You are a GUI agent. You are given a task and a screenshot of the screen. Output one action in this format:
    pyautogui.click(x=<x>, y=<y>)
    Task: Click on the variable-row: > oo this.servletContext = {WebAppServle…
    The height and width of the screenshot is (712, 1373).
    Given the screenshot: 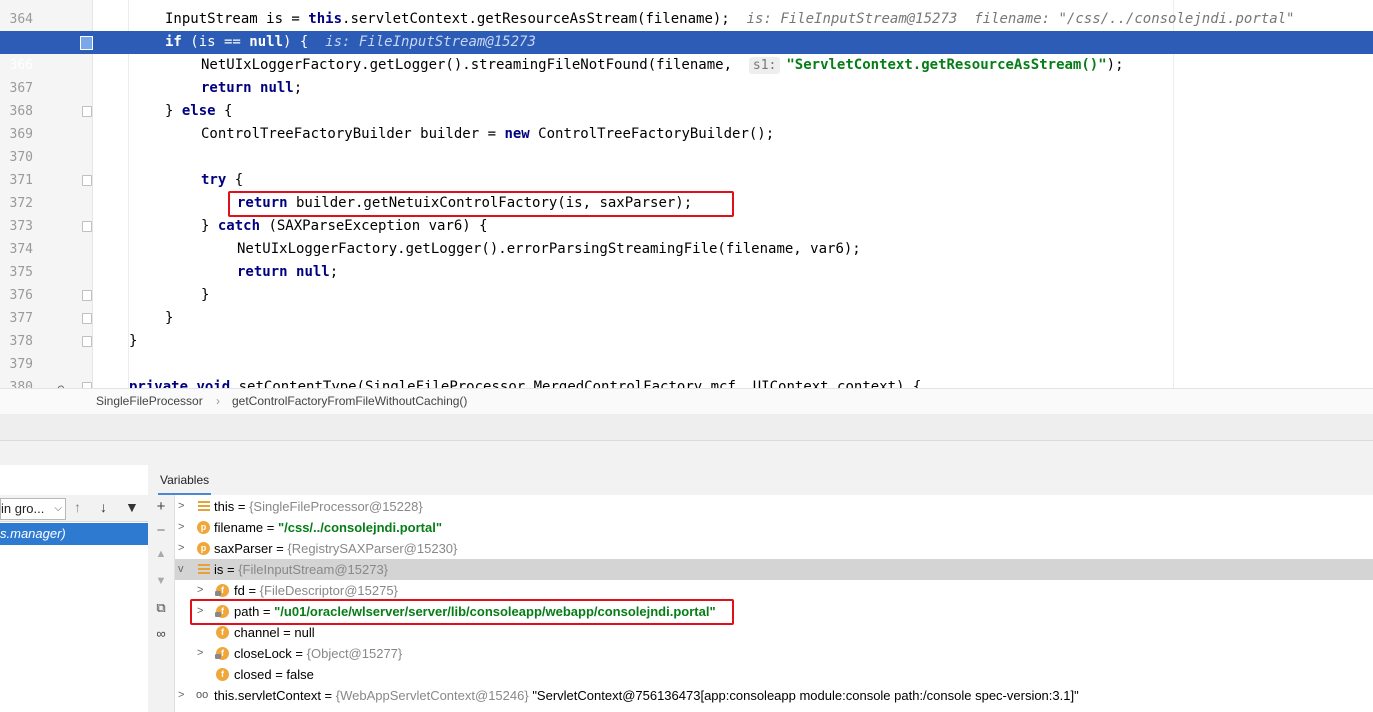 What is the action you would take?
    pyautogui.click(x=774, y=695)
    